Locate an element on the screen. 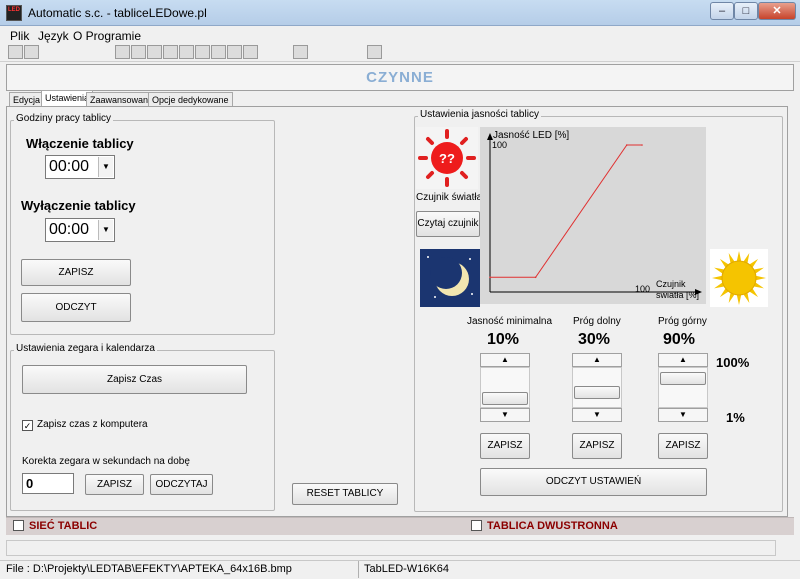  dual-sided-checkbox is located at coordinates (476, 525).